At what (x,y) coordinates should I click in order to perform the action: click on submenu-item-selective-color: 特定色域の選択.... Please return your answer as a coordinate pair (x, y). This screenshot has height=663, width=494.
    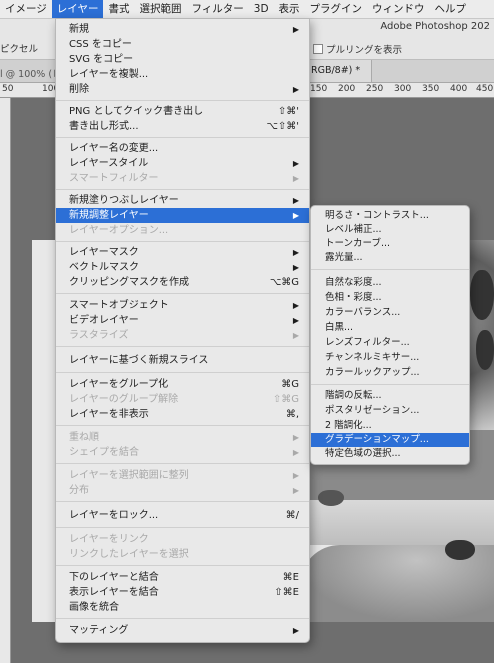
    Looking at the image, I should click on (390, 454).